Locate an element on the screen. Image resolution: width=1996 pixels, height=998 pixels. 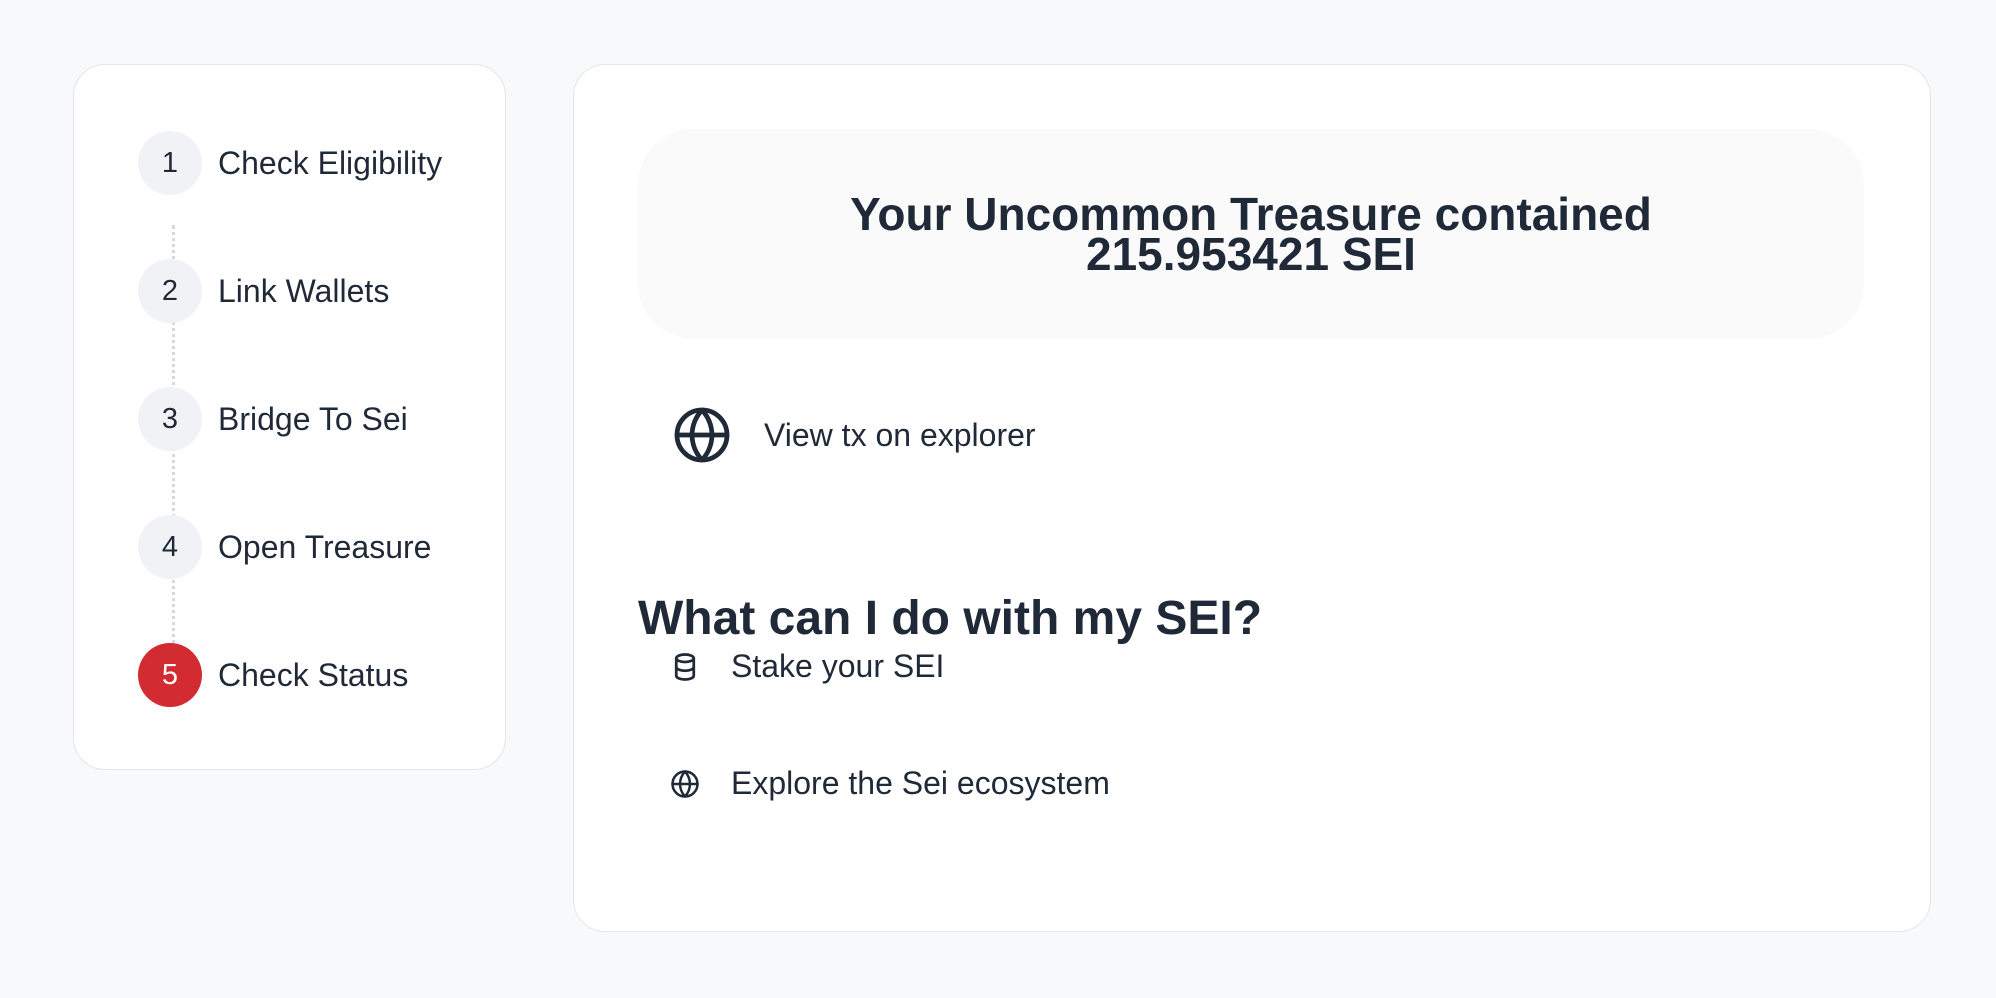
step-label: Link Wallets is located at coordinates (304, 290).